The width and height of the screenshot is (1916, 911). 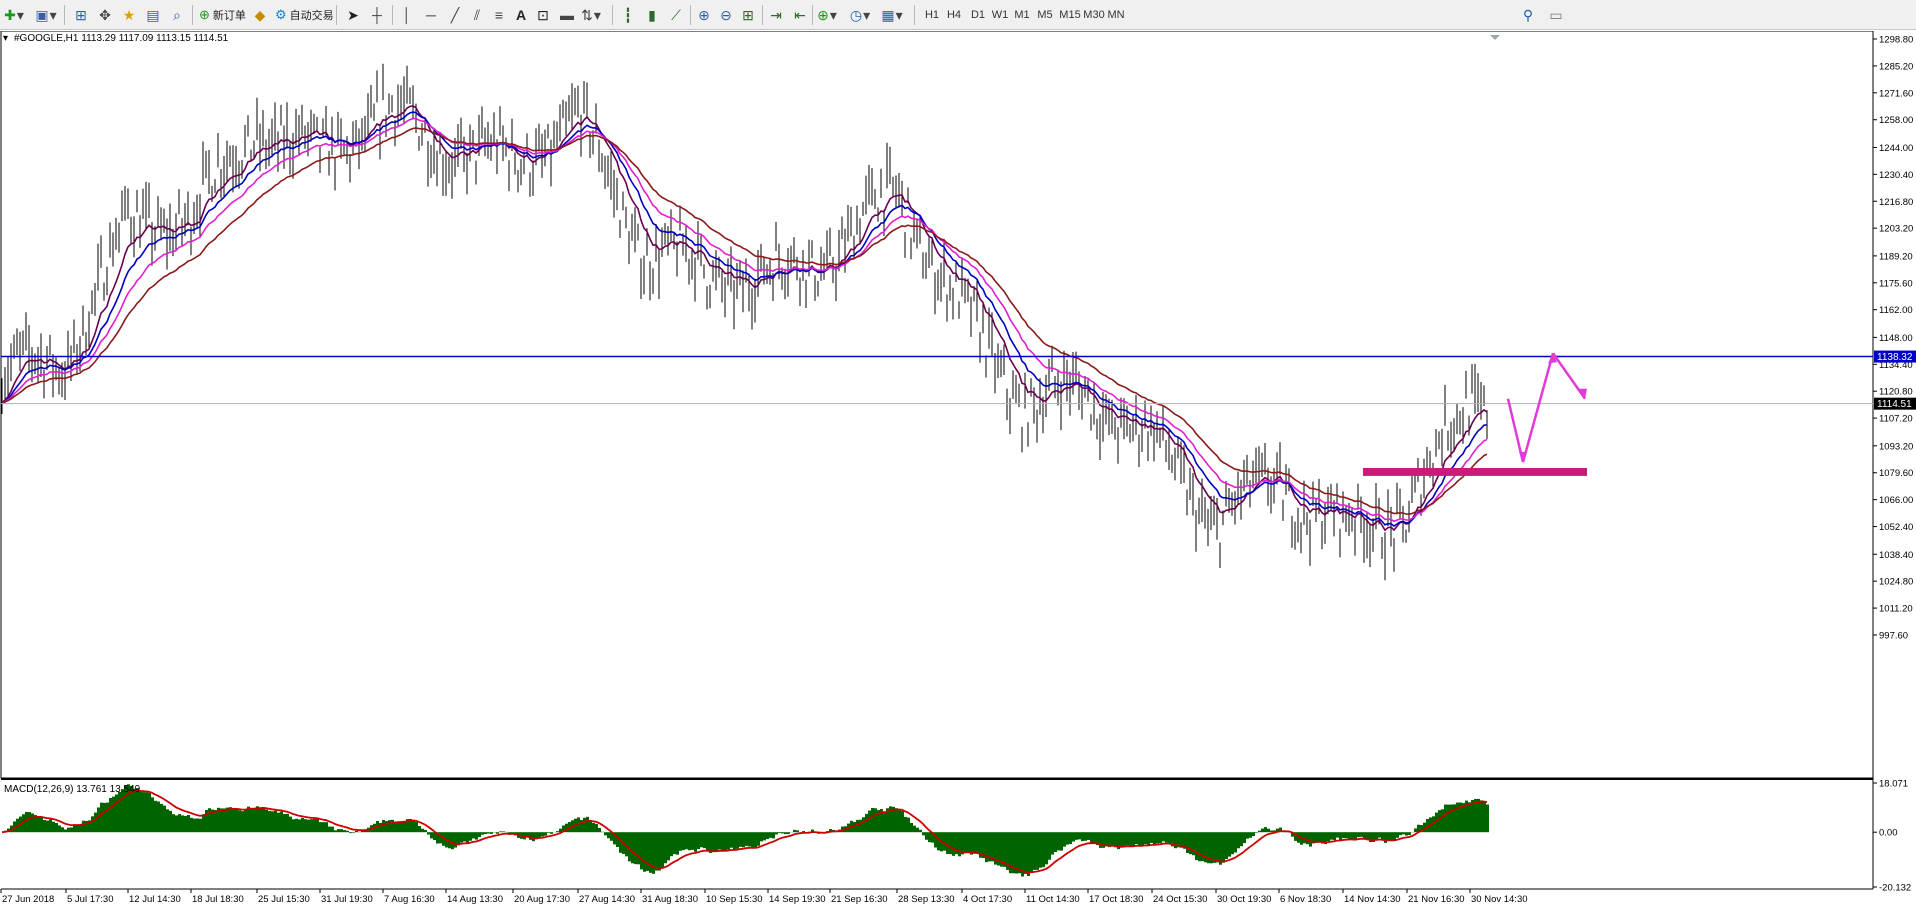 What do you see at coordinates (477, 15) in the screenshot?
I see `equidistant-channel-icon: ⫽` at bounding box center [477, 15].